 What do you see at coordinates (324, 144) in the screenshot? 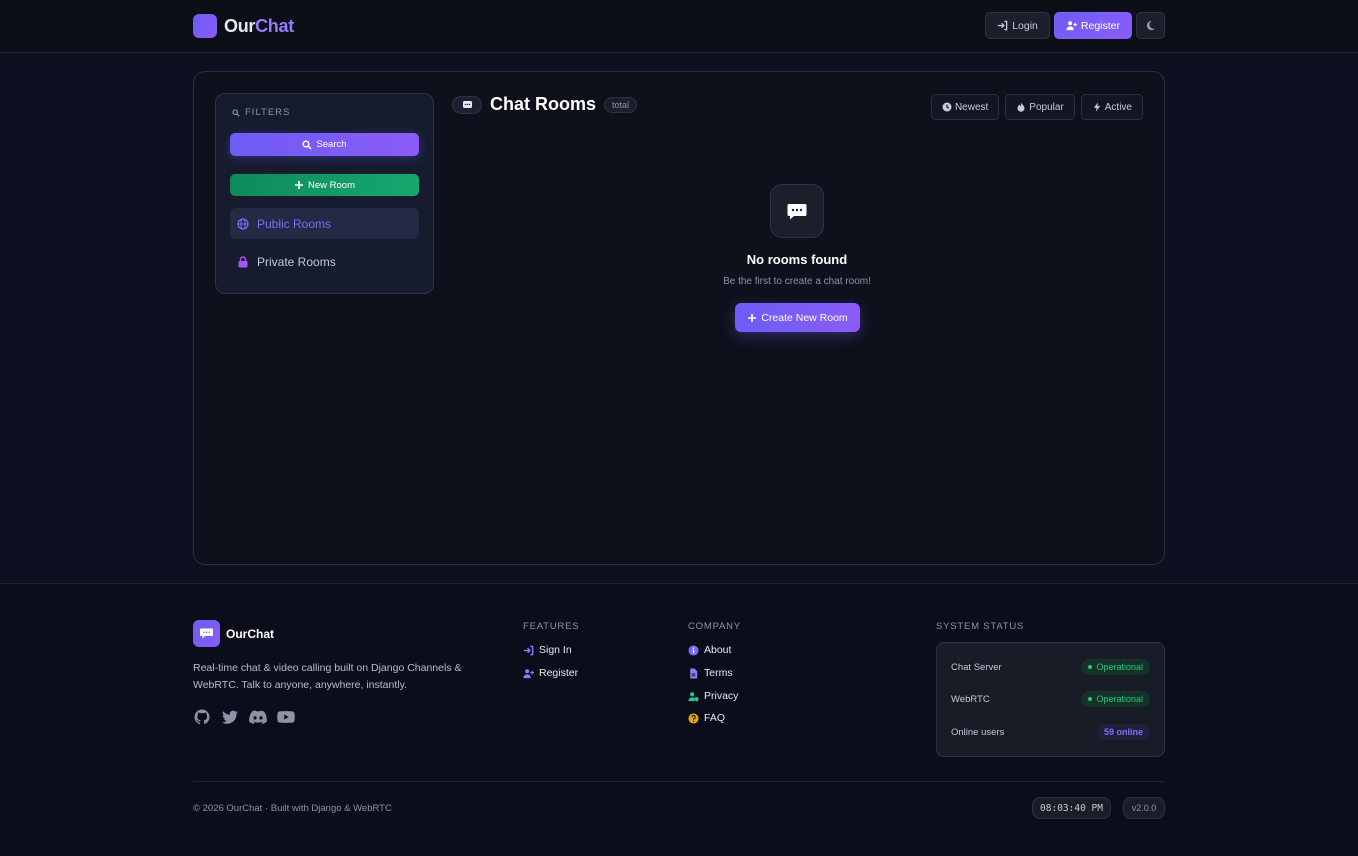
I see `search-button: Search` at bounding box center [324, 144].